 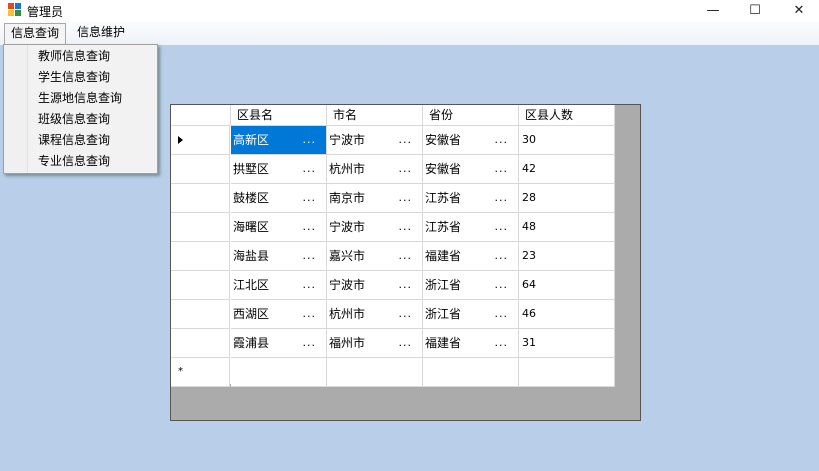 I want to click on menu-info-maintenance: 信息维护, so click(x=101, y=33).